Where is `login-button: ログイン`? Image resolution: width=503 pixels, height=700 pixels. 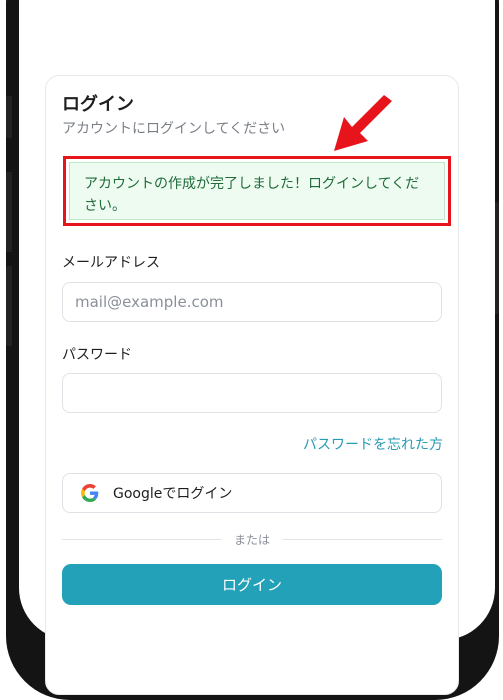 login-button: ログイン is located at coordinates (252, 584).